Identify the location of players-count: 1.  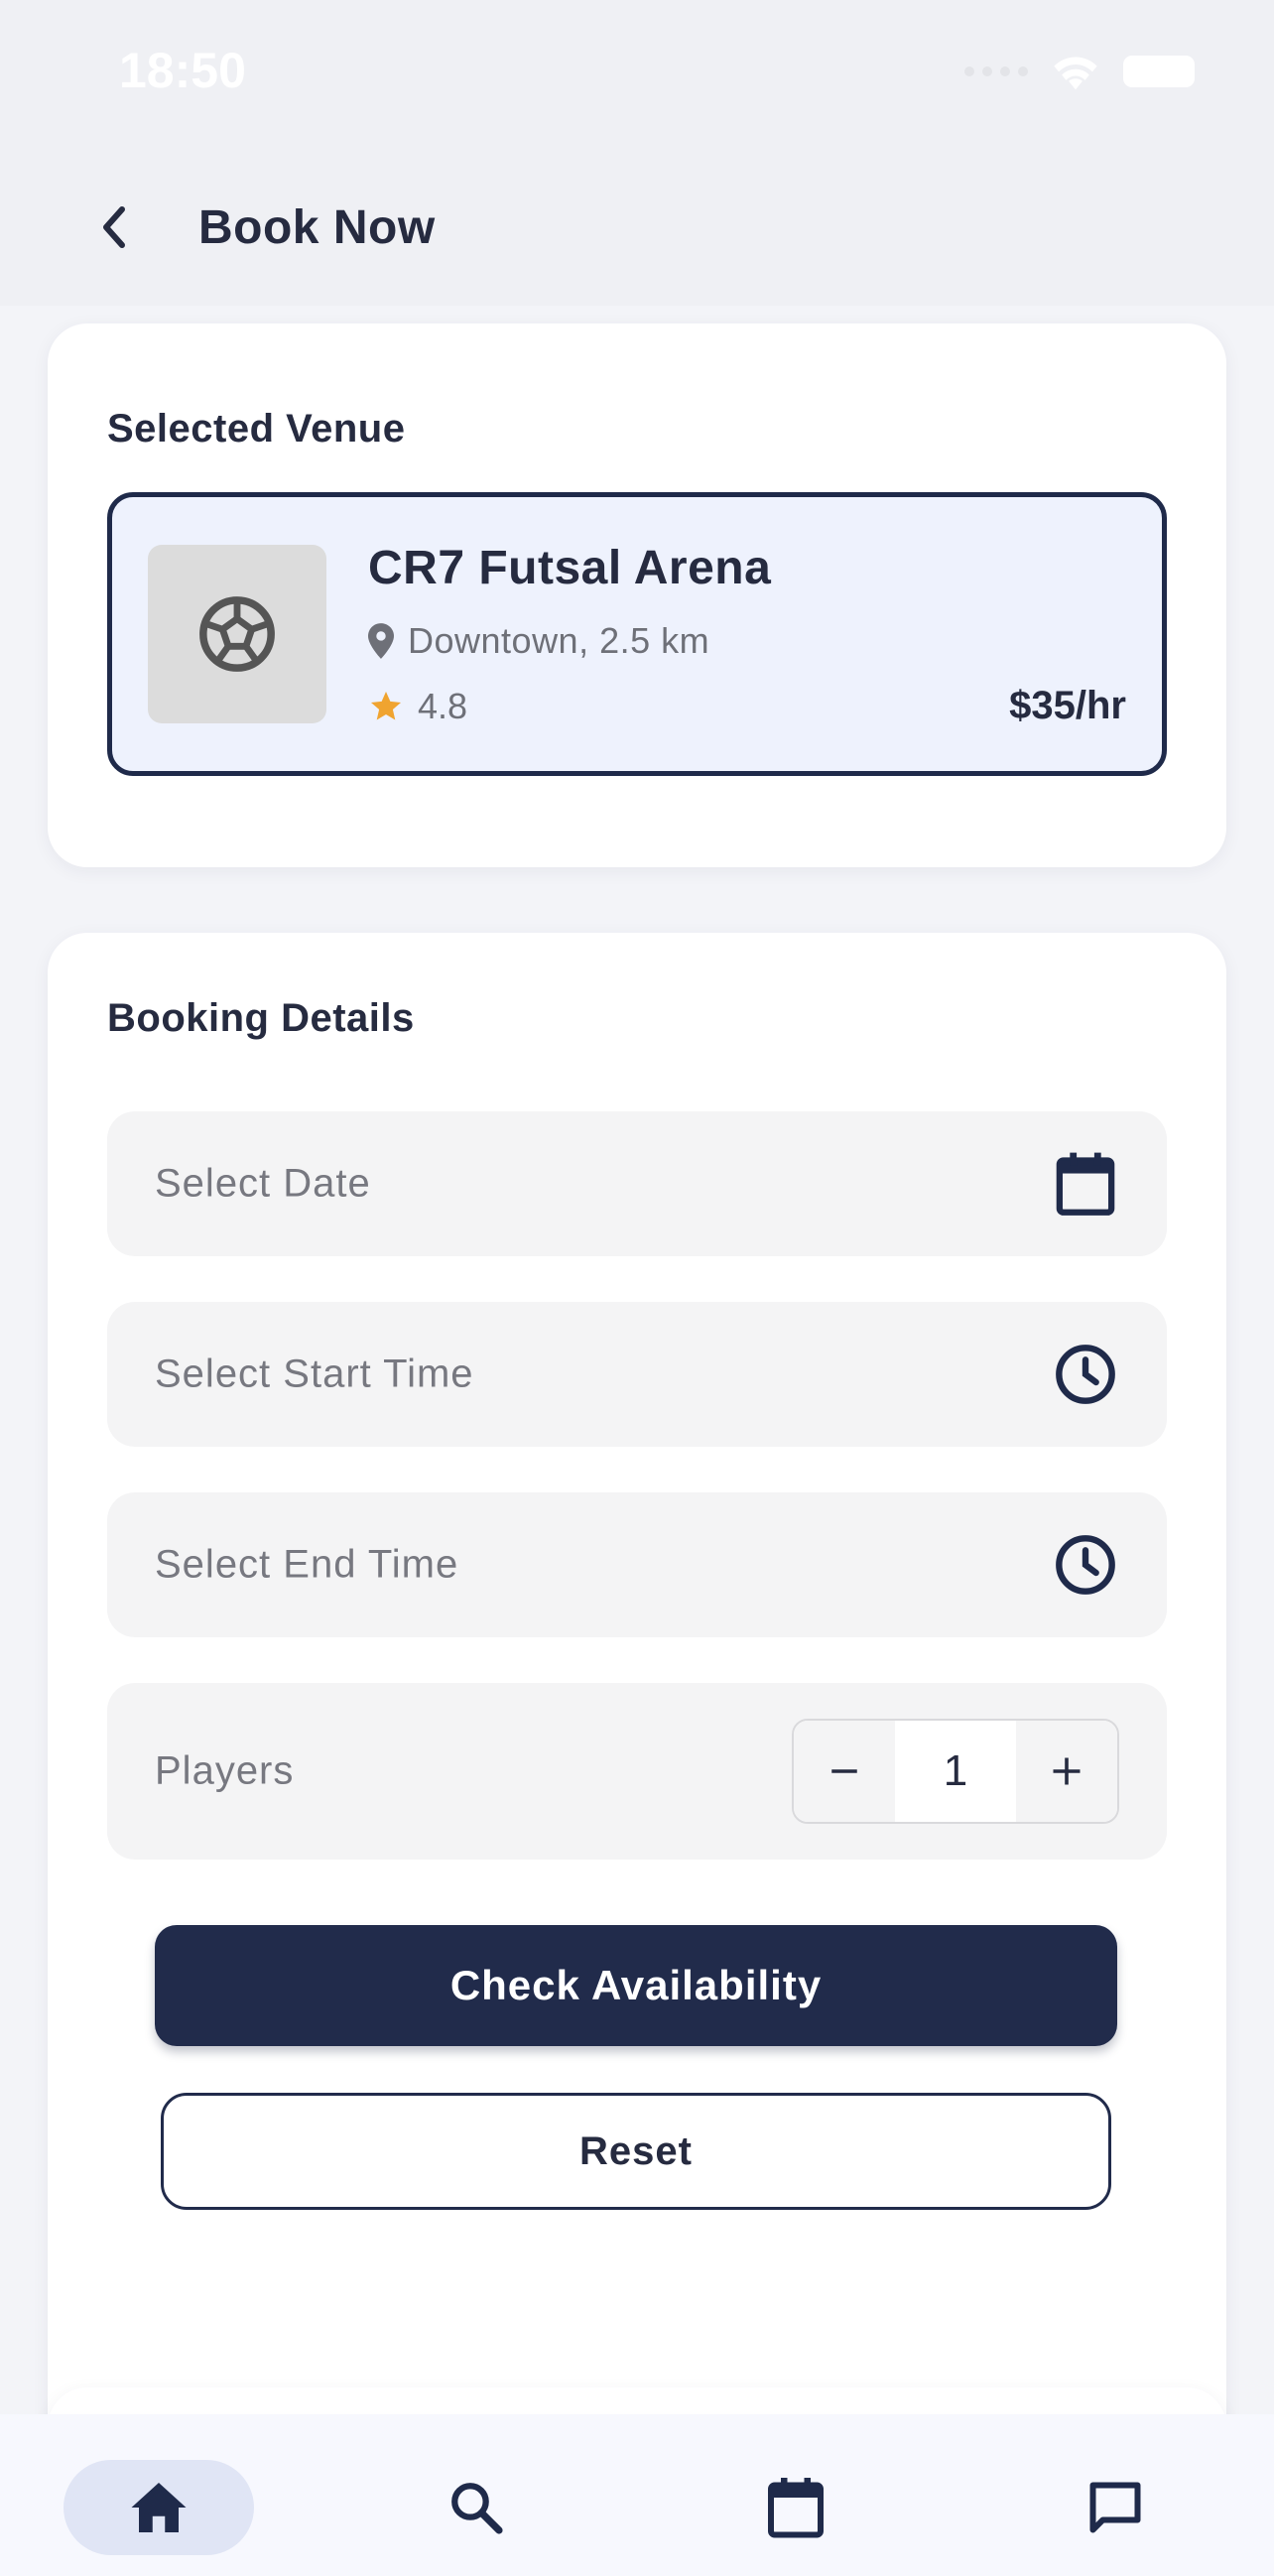
(955, 1771).